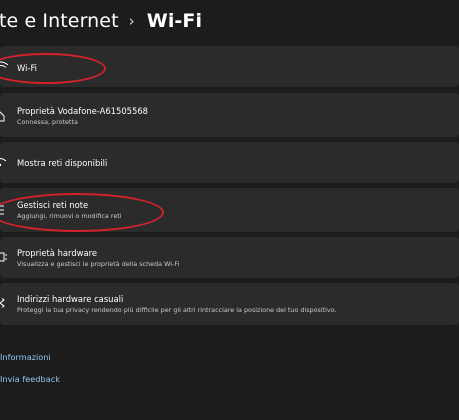 The image size is (459, 420). I want to click on network-status: Connessa, protetta, so click(47, 122).